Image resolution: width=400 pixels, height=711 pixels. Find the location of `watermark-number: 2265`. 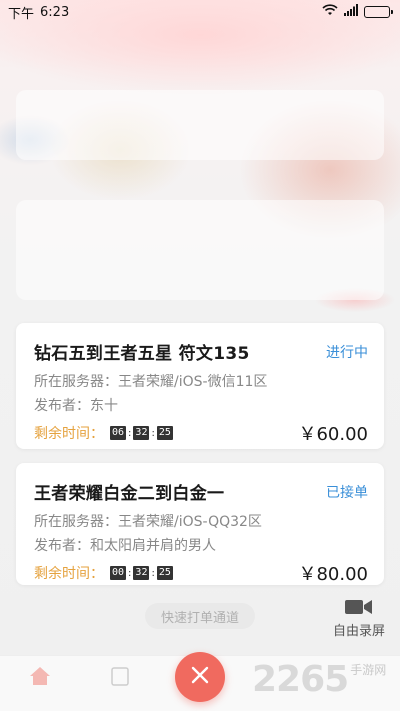

watermark-number: 2265 is located at coordinates (300, 679).